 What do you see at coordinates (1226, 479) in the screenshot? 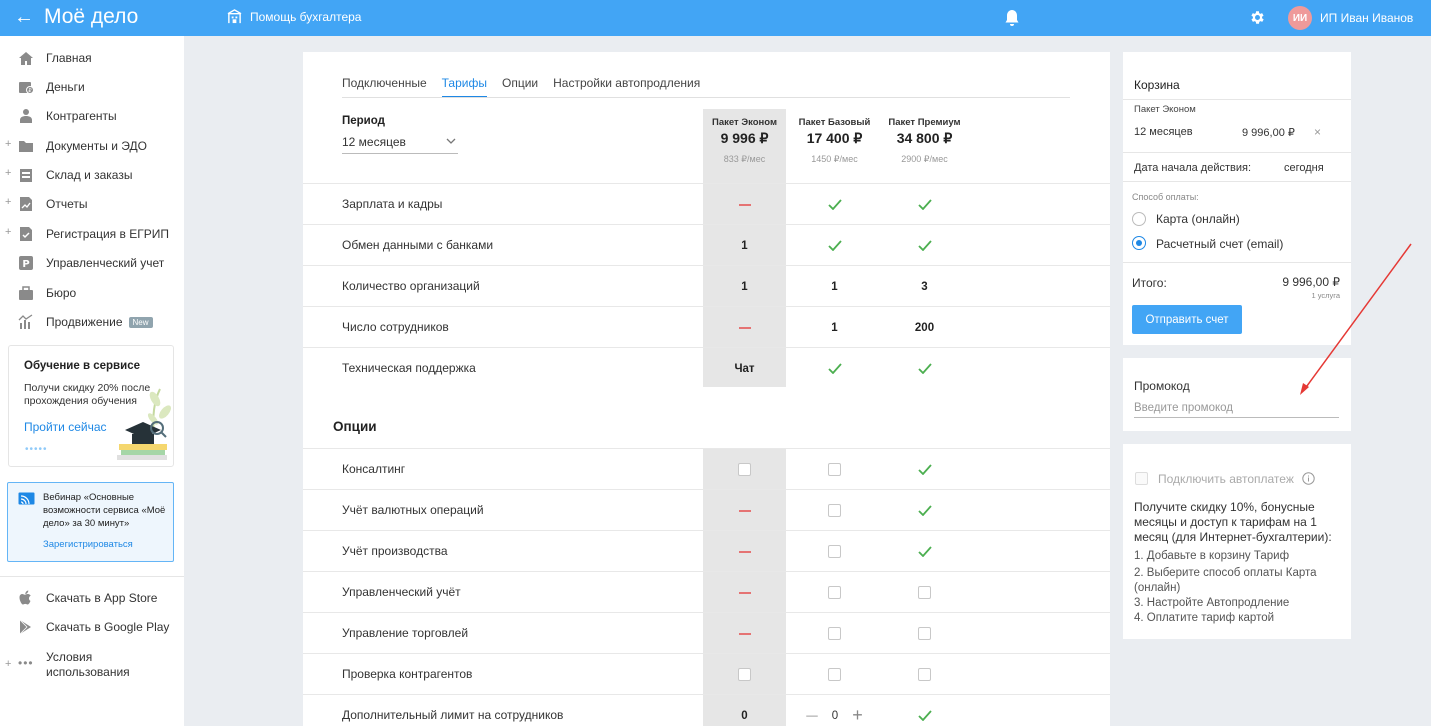
I see `autopay-label: Подключить автоплатеж` at bounding box center [1226, 479].